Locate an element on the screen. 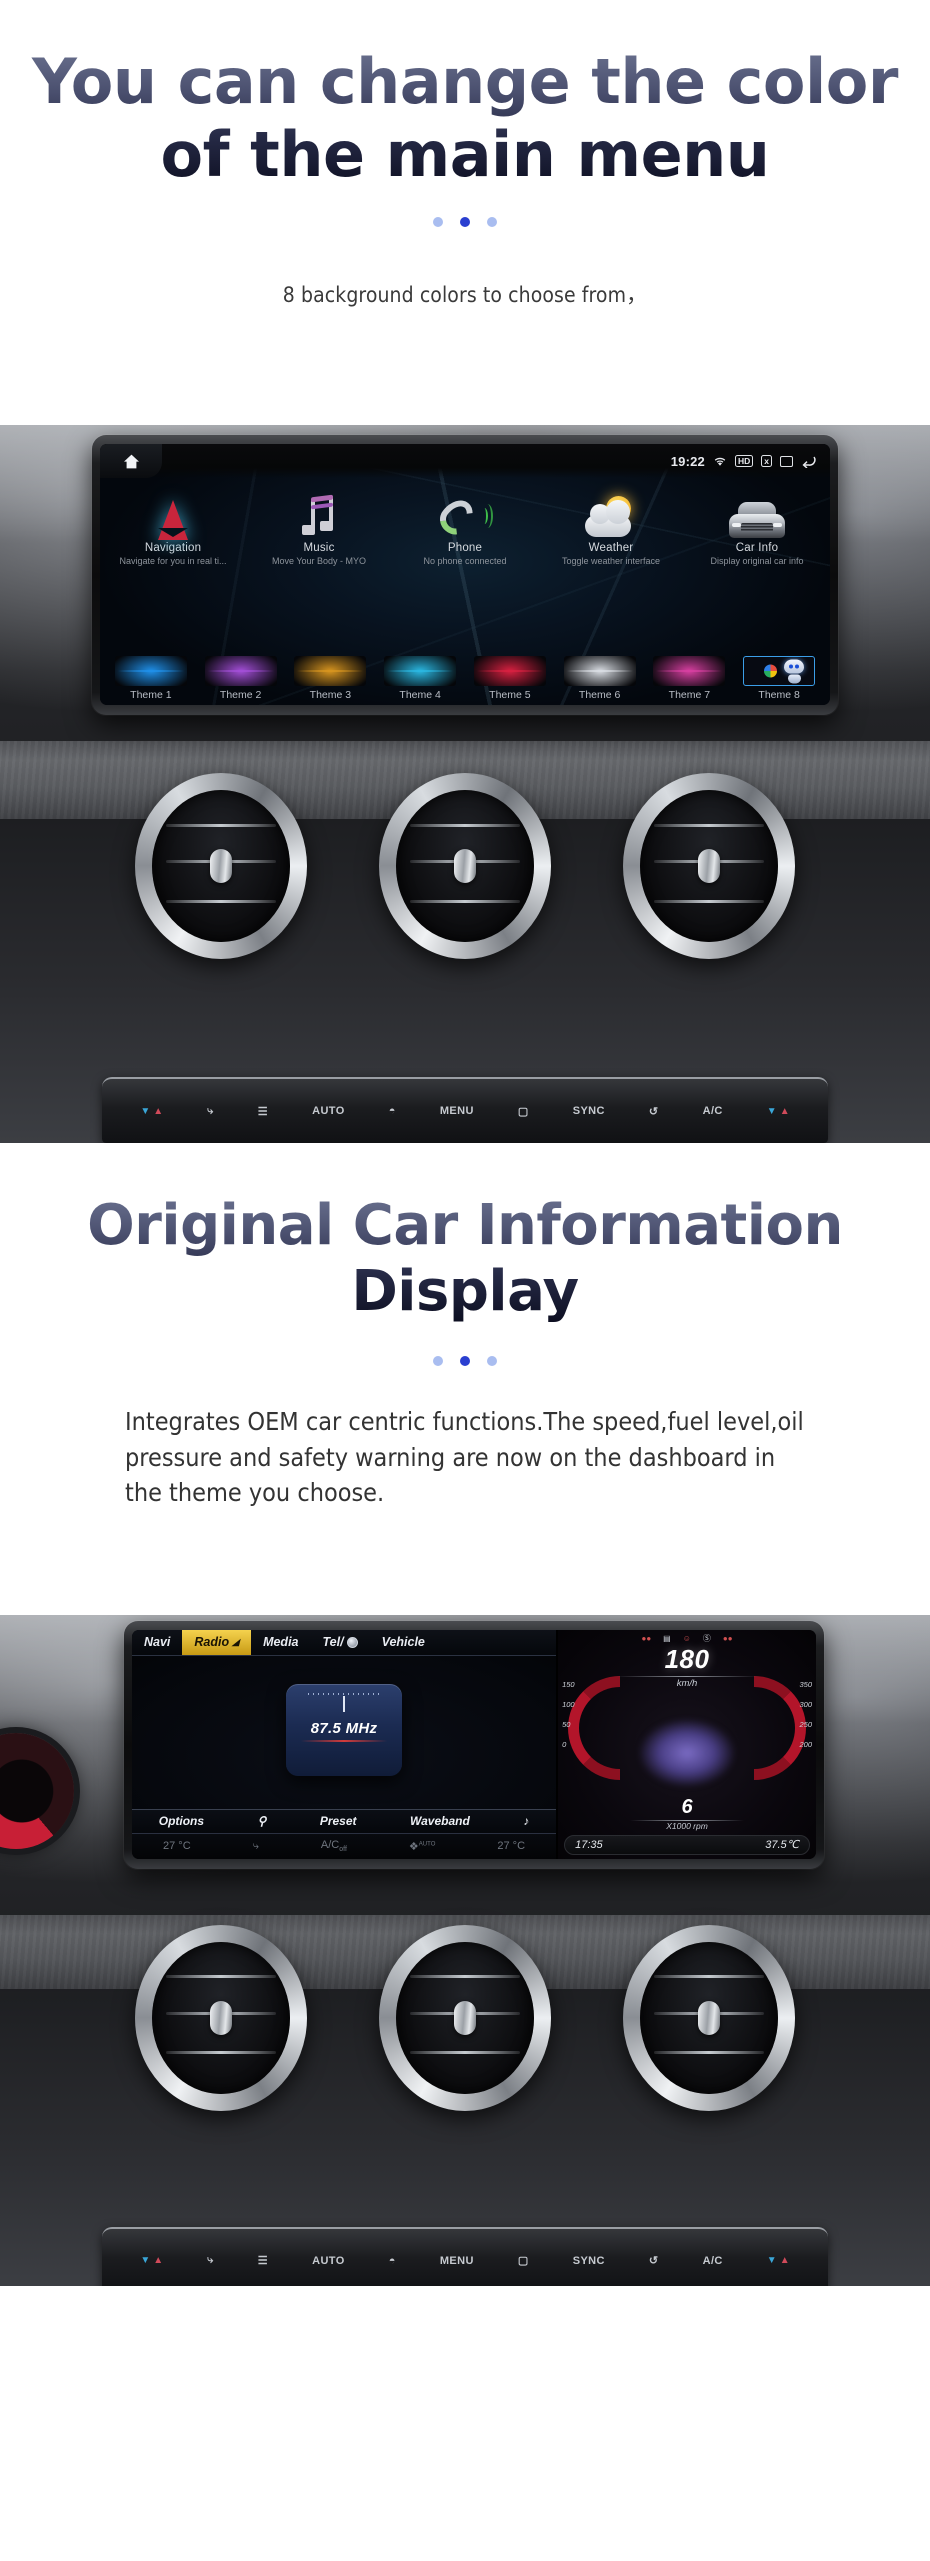 This screenshot has width=930, height=2561. theme-option-7: Theme 7 is located at coordinates (690, 678).